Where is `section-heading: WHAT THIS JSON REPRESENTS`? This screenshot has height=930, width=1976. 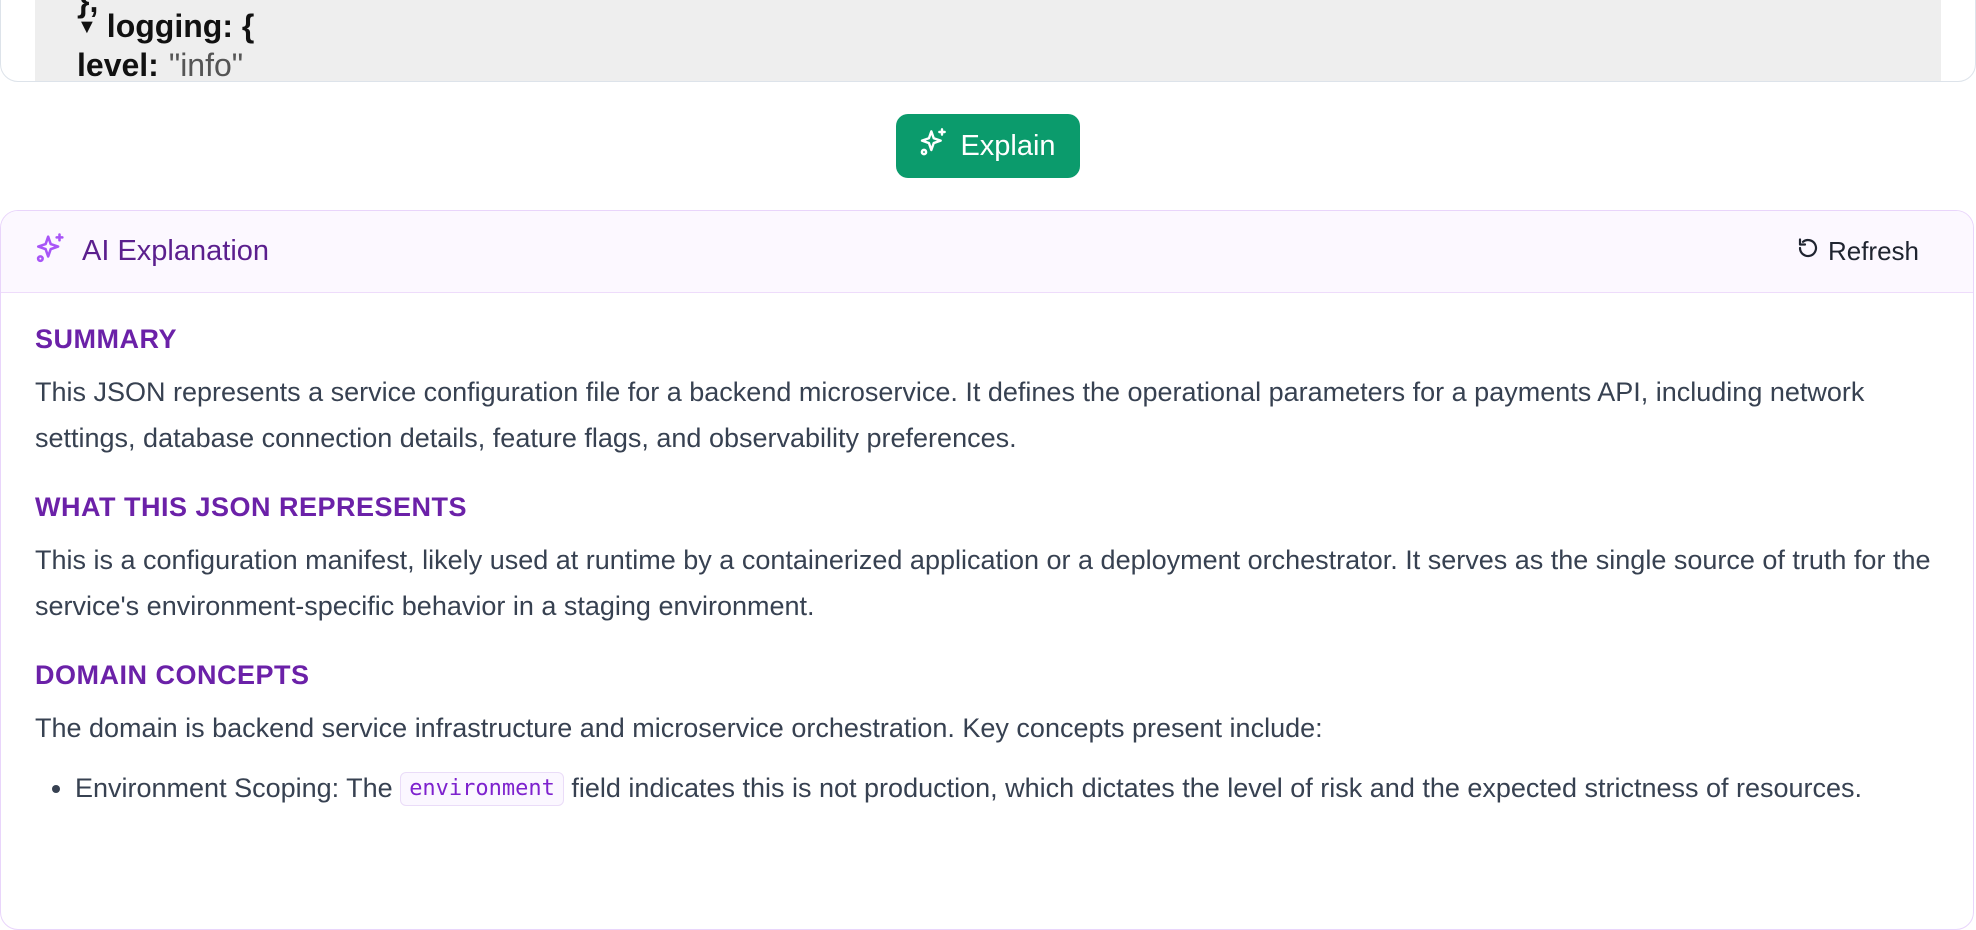 section-heading: WHAT THIS JSON REPRESENTS is located at coordinates (251, 507).